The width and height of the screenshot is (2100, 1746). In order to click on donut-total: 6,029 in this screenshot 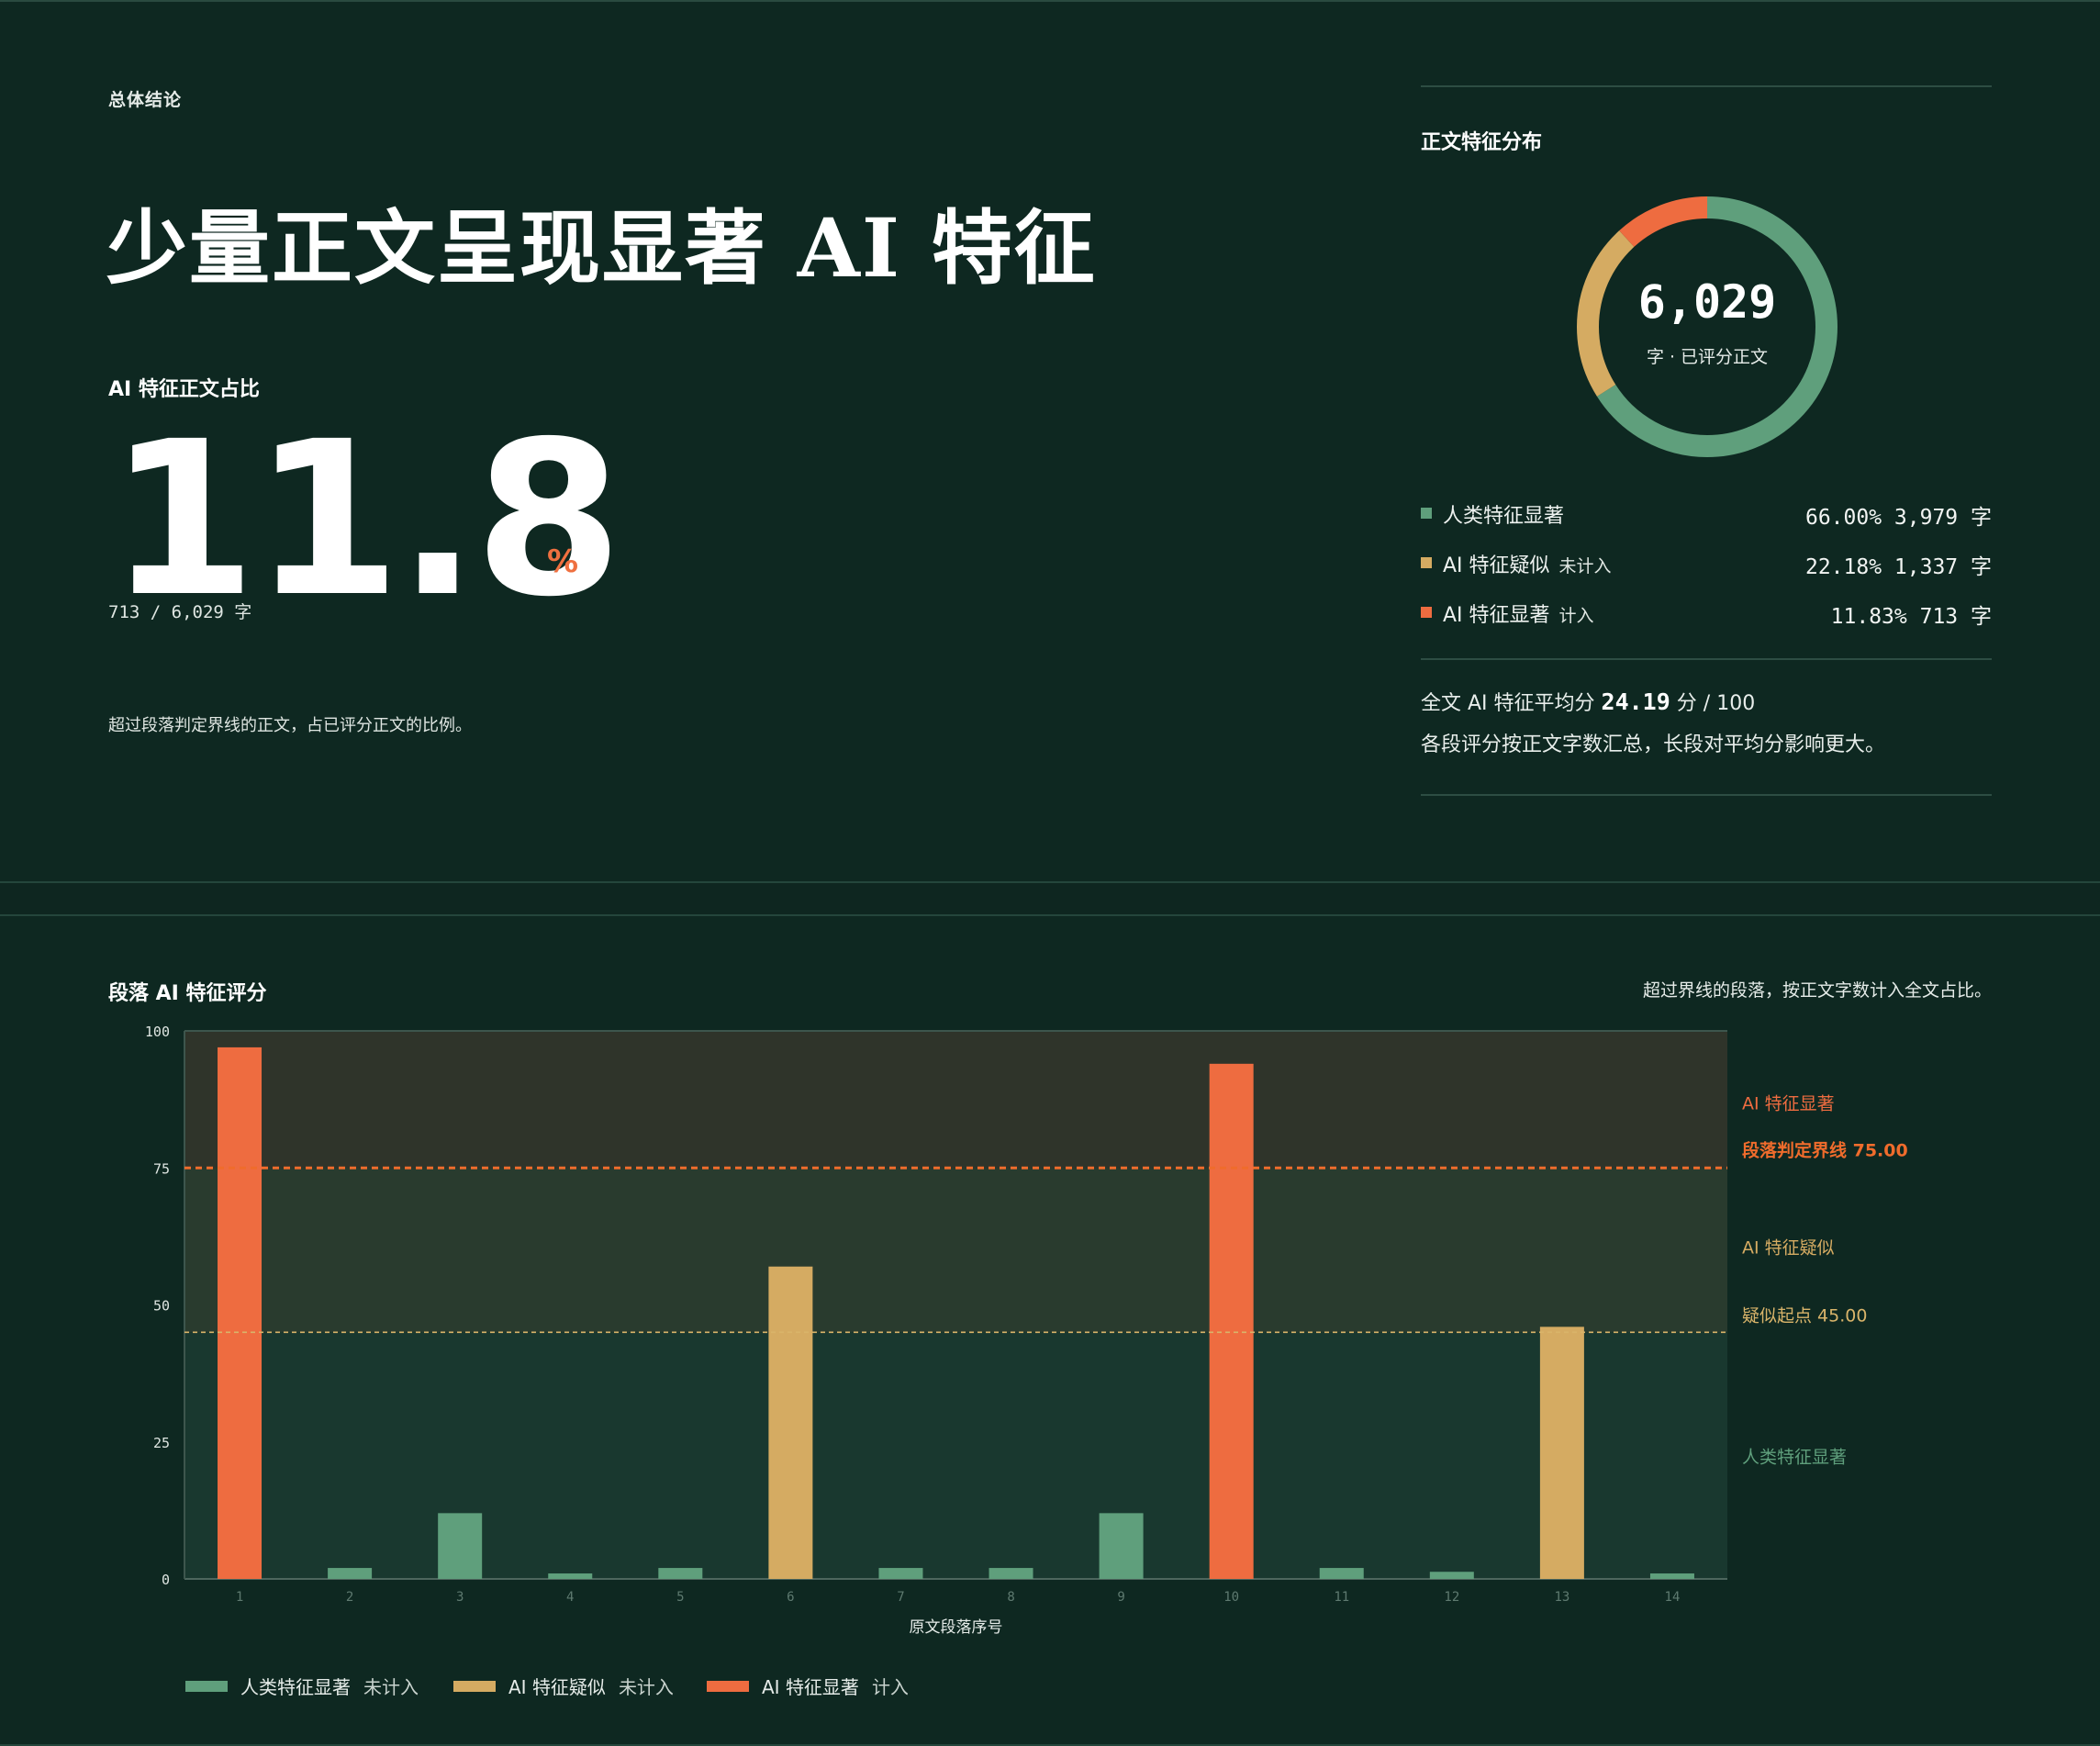, I will do `click(1707, 302)`.